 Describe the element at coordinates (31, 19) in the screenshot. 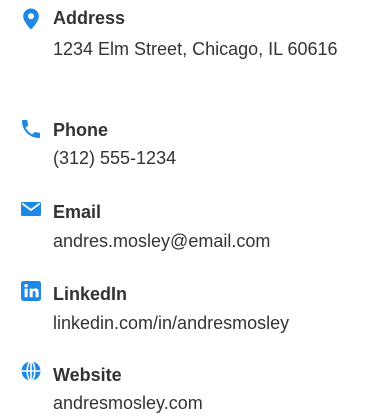

I see `map-pin-icon` at that location.